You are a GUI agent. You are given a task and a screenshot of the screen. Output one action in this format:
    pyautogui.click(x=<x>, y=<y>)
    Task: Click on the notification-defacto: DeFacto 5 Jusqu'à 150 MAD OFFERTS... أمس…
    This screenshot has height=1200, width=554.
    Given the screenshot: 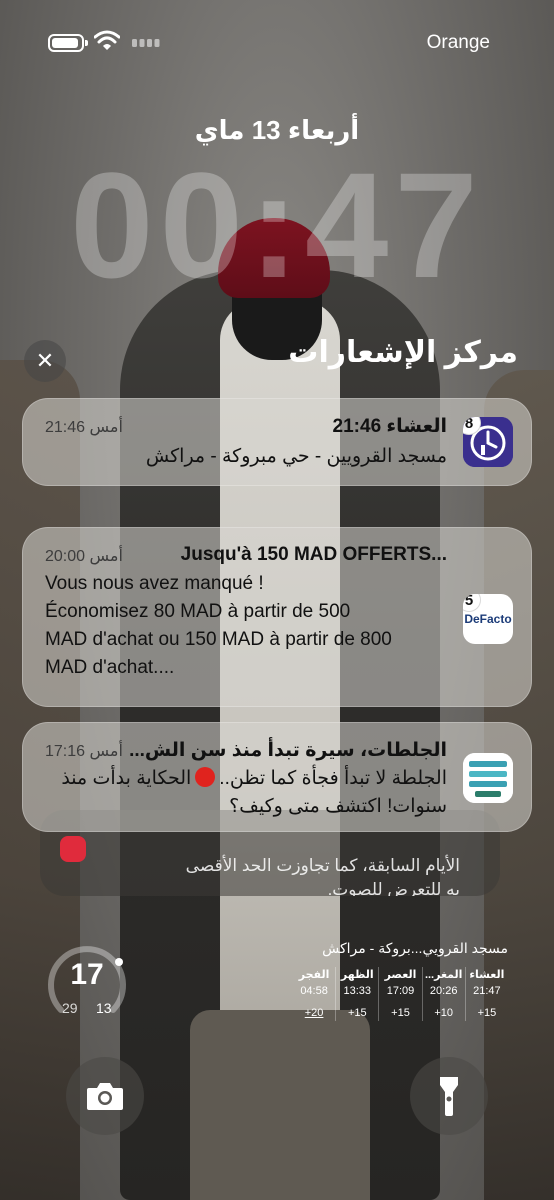 What is the action you would take?
    pyautogui.click(x=277, y=617)
    